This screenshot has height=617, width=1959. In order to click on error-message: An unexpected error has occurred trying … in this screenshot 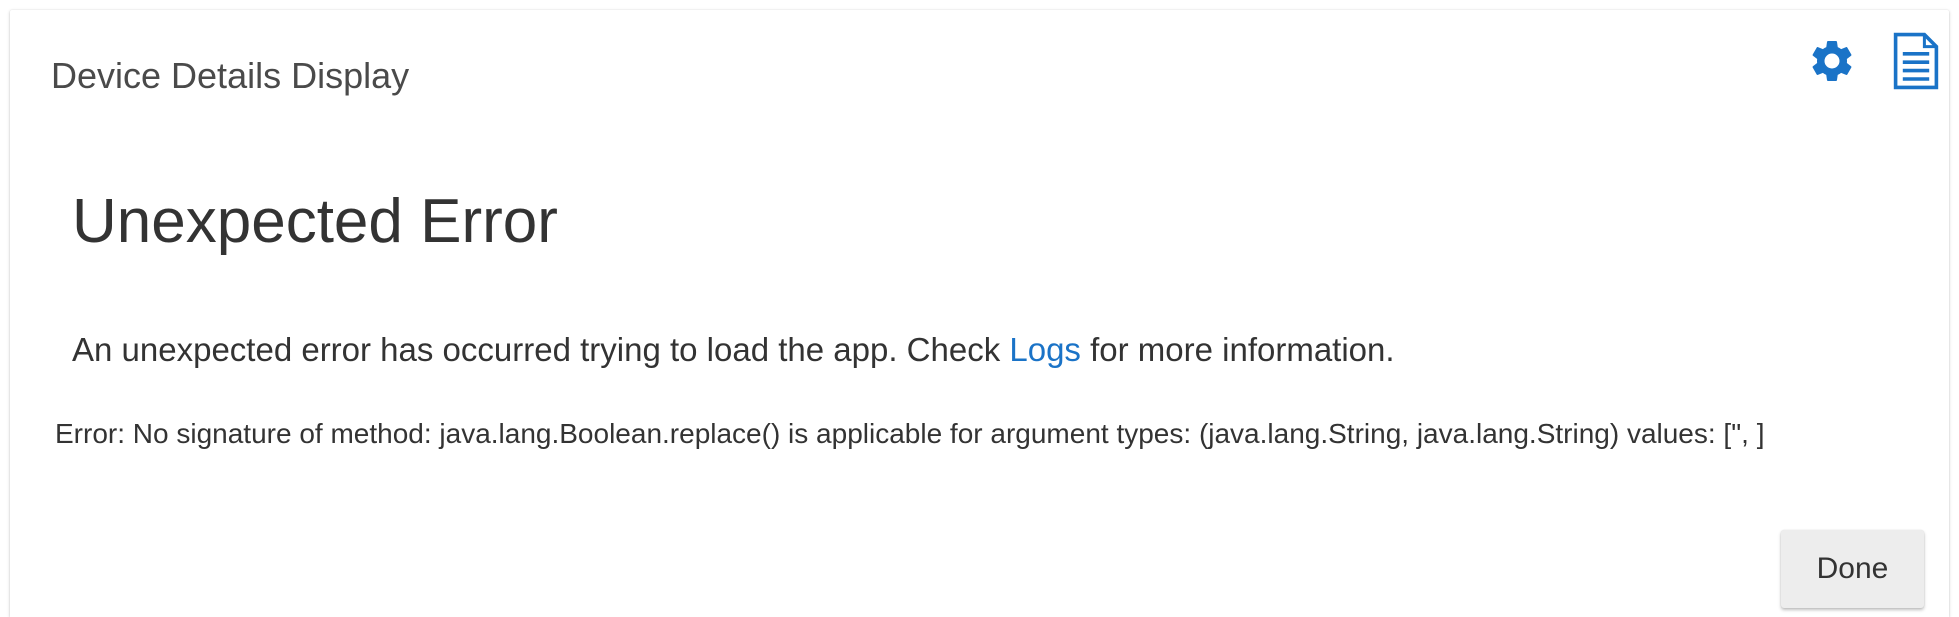, I will do `click(733, 350)`.